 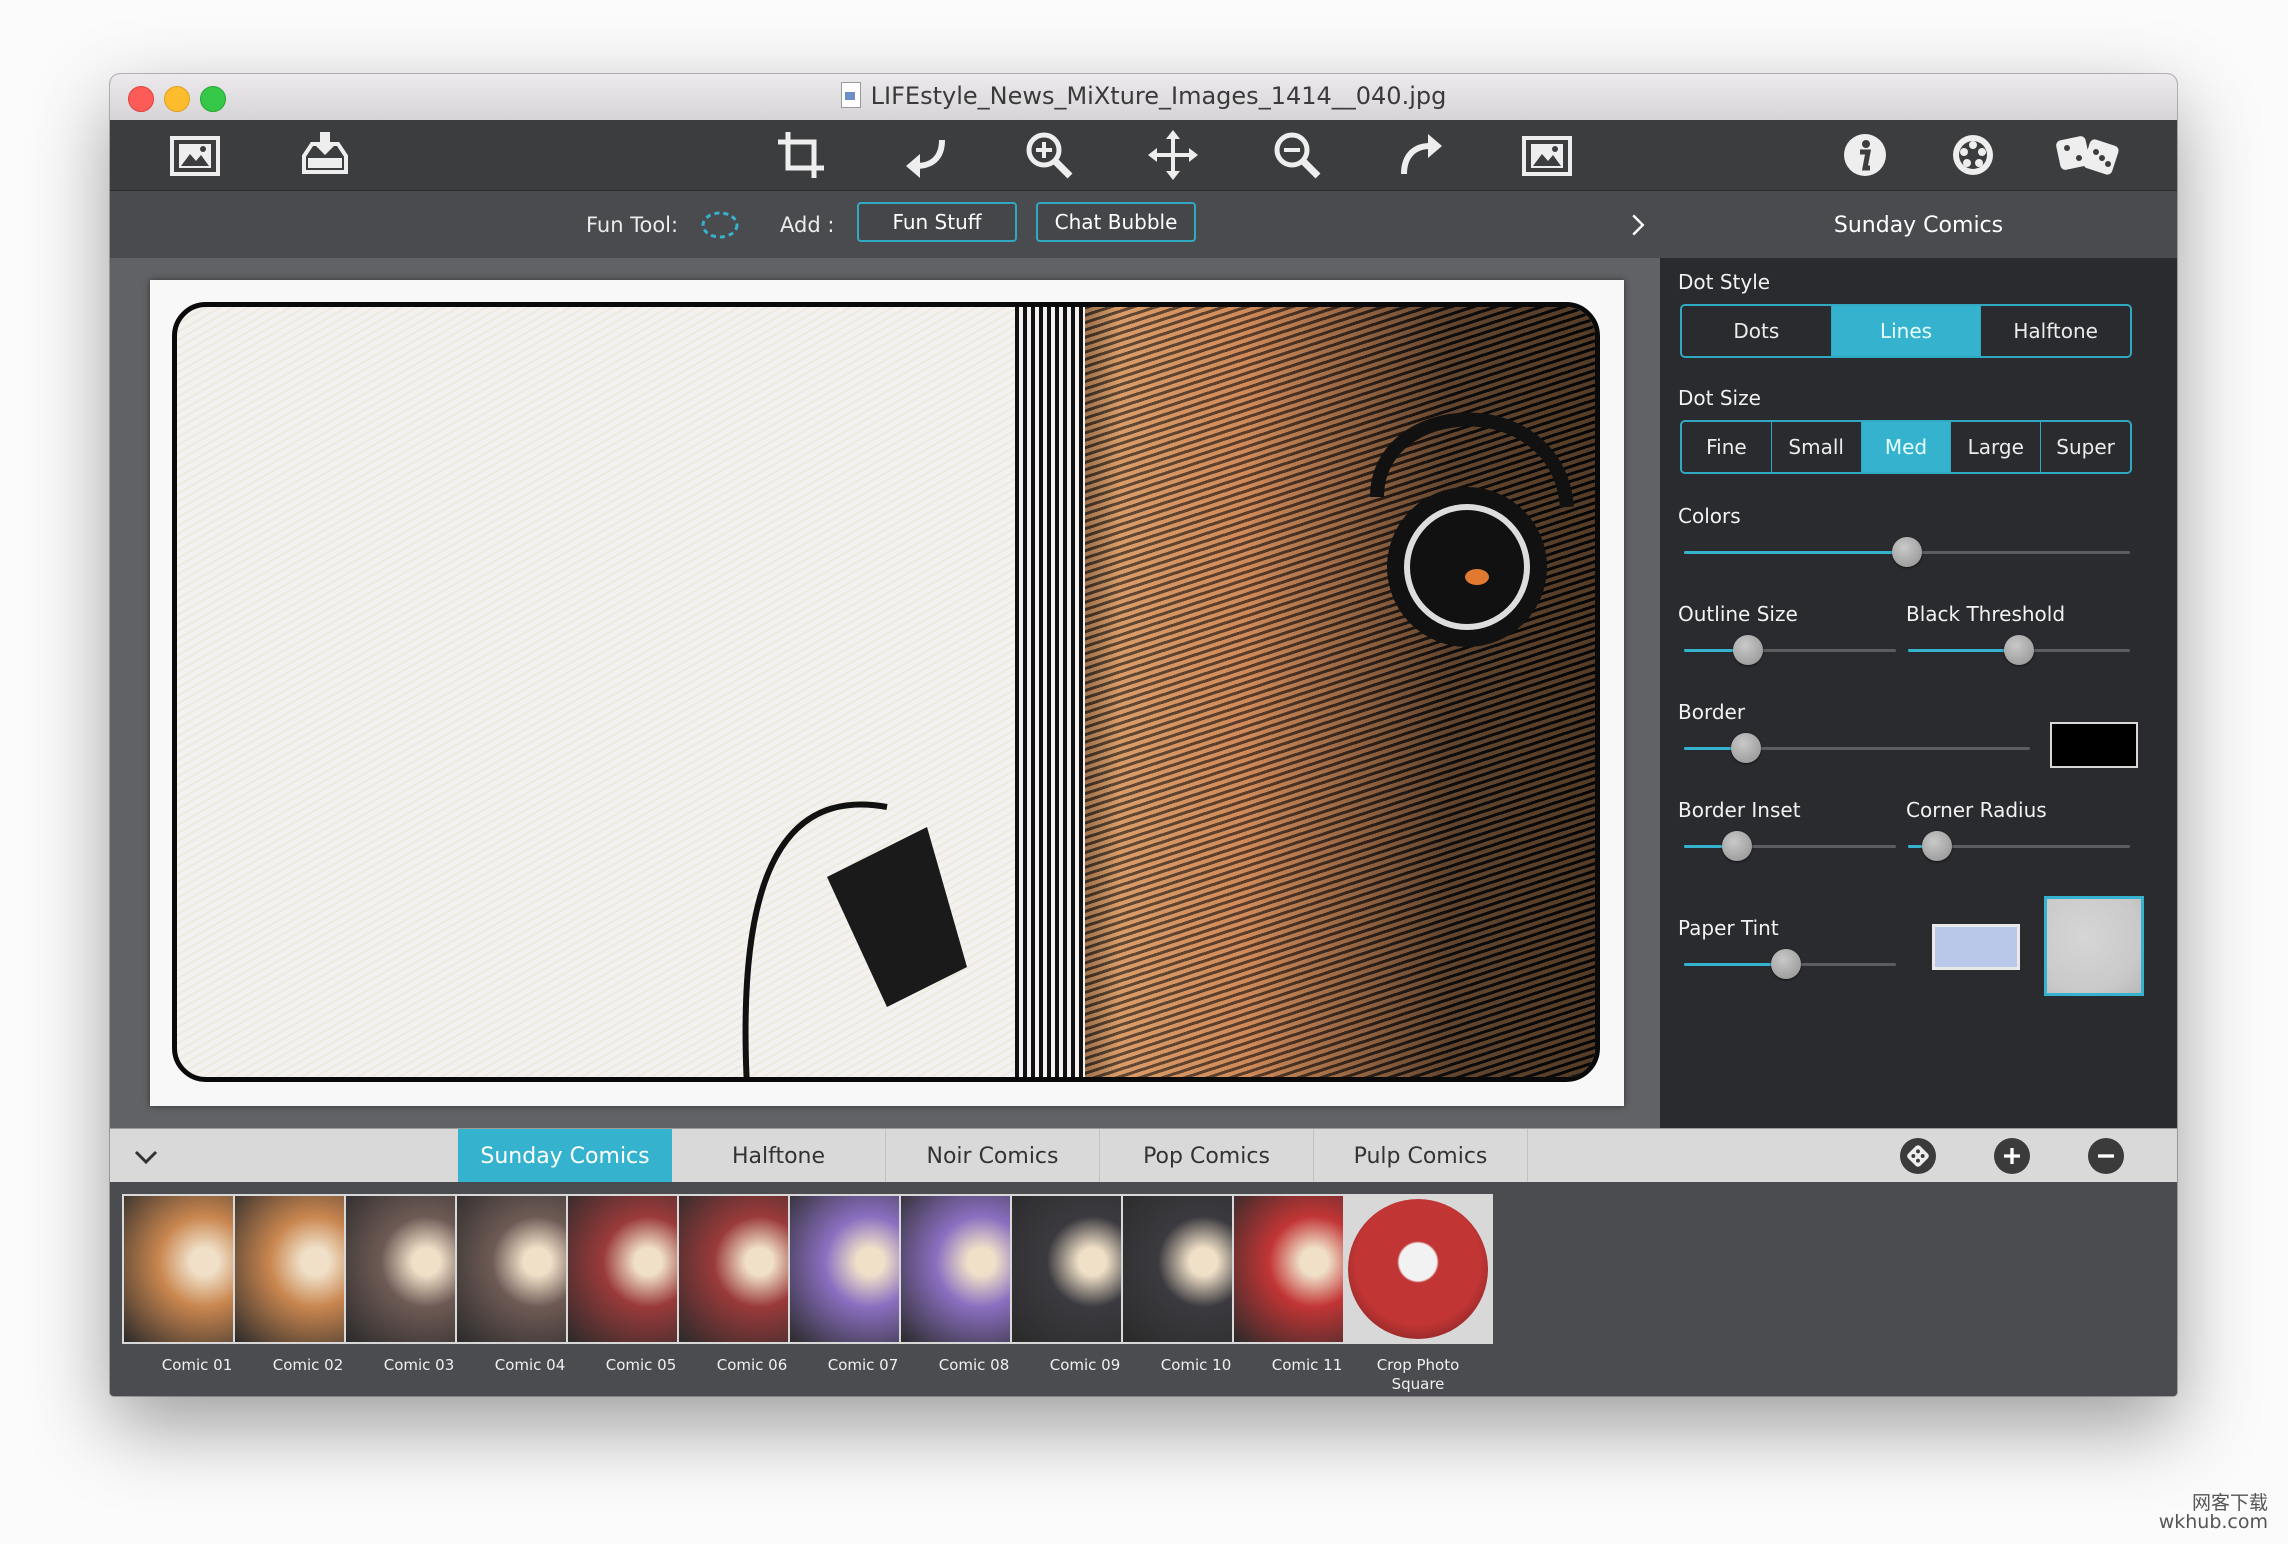 I want to click on dot-size-option-large: Large, so click(x=1995, y=447).